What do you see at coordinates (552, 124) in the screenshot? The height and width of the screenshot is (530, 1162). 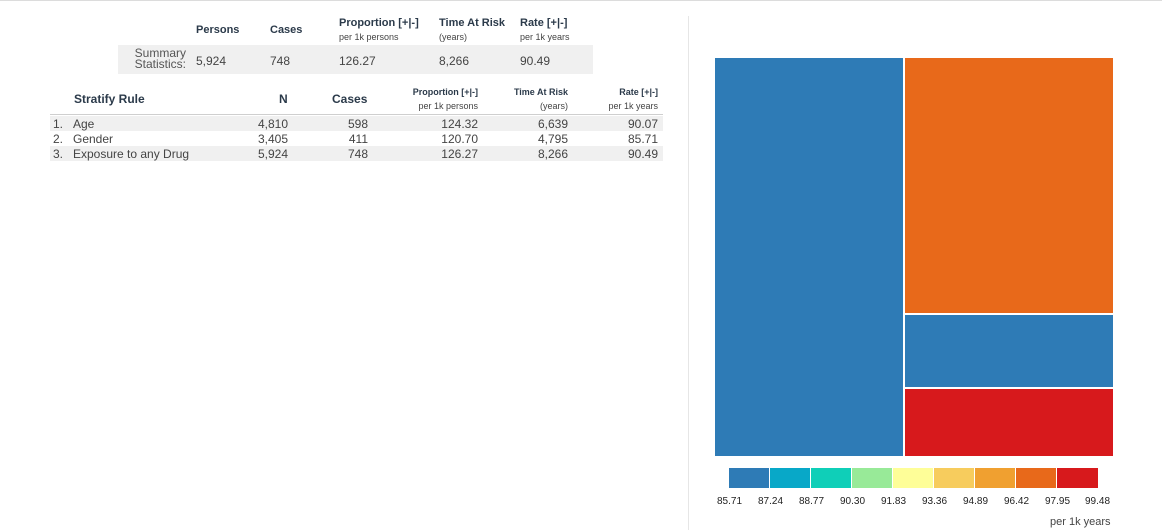 I see `row-time-at-risk: 6,639` at bounding box center [552, 124].